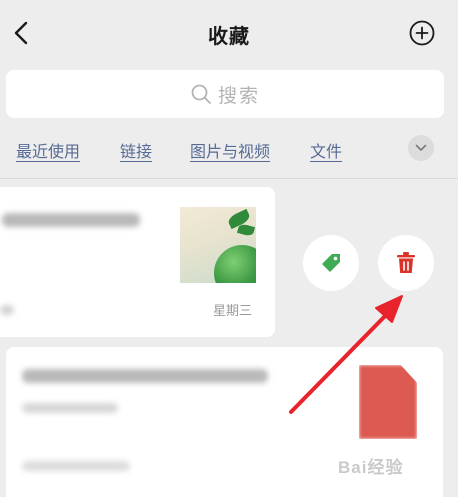 The width and height of the screenshot is (458, 497). Describe the element at coordinates (229, 36) in the screenshot. I see `page-title: 收藏` at that location.